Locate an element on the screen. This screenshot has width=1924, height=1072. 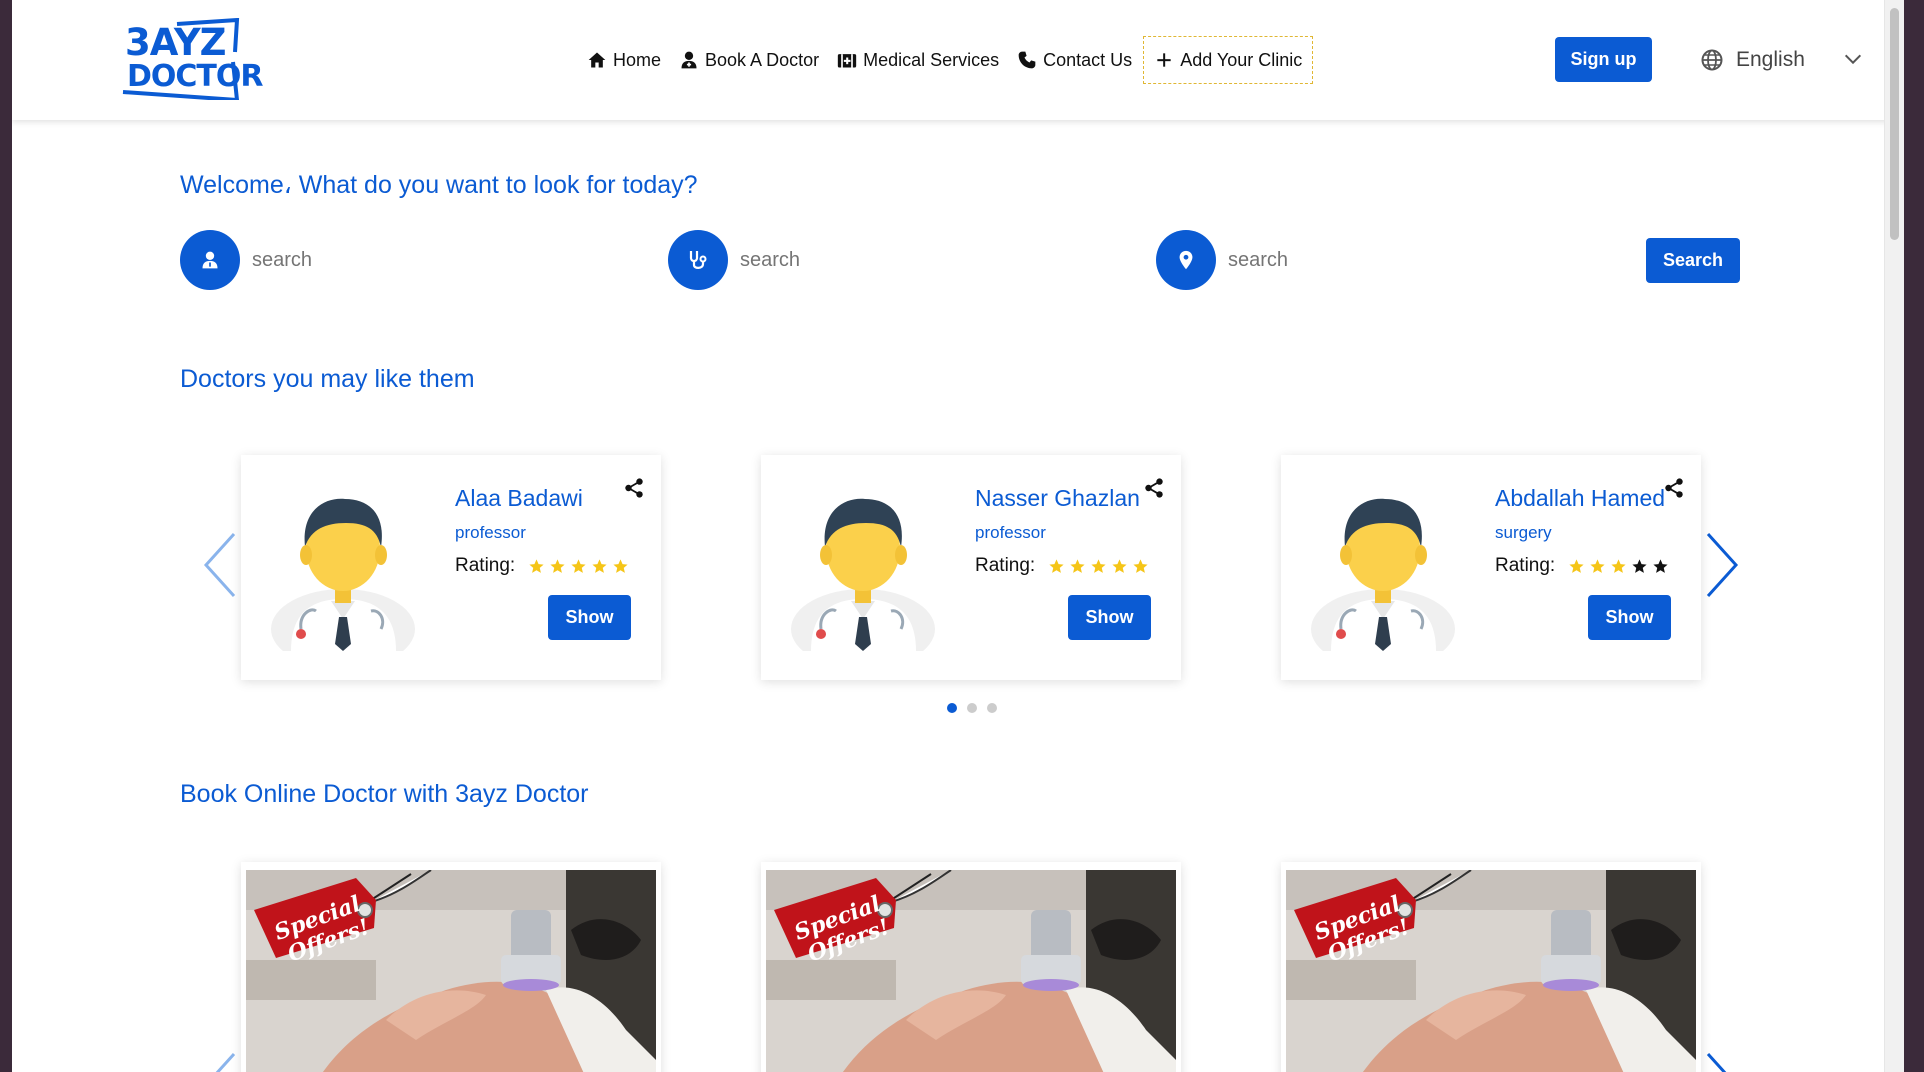
carousel-next-arrow-icon is located at coordinates (1722, 565).